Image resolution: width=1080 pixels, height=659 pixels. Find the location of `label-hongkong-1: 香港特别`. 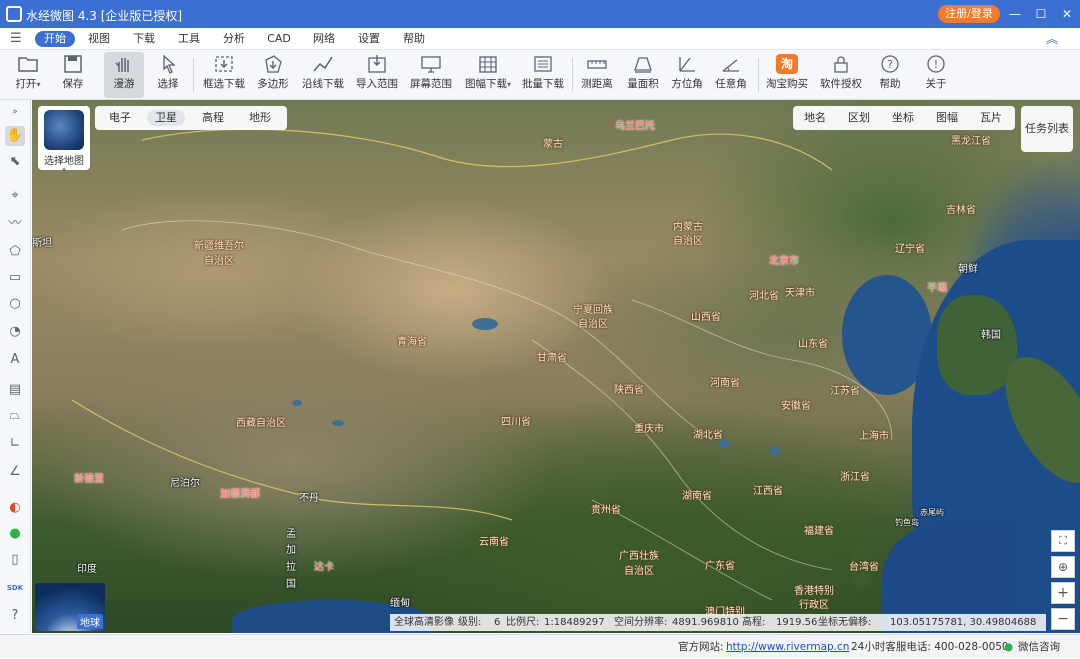

label-hongkong-1: 香港特别 is located at coordinates (814, 591).